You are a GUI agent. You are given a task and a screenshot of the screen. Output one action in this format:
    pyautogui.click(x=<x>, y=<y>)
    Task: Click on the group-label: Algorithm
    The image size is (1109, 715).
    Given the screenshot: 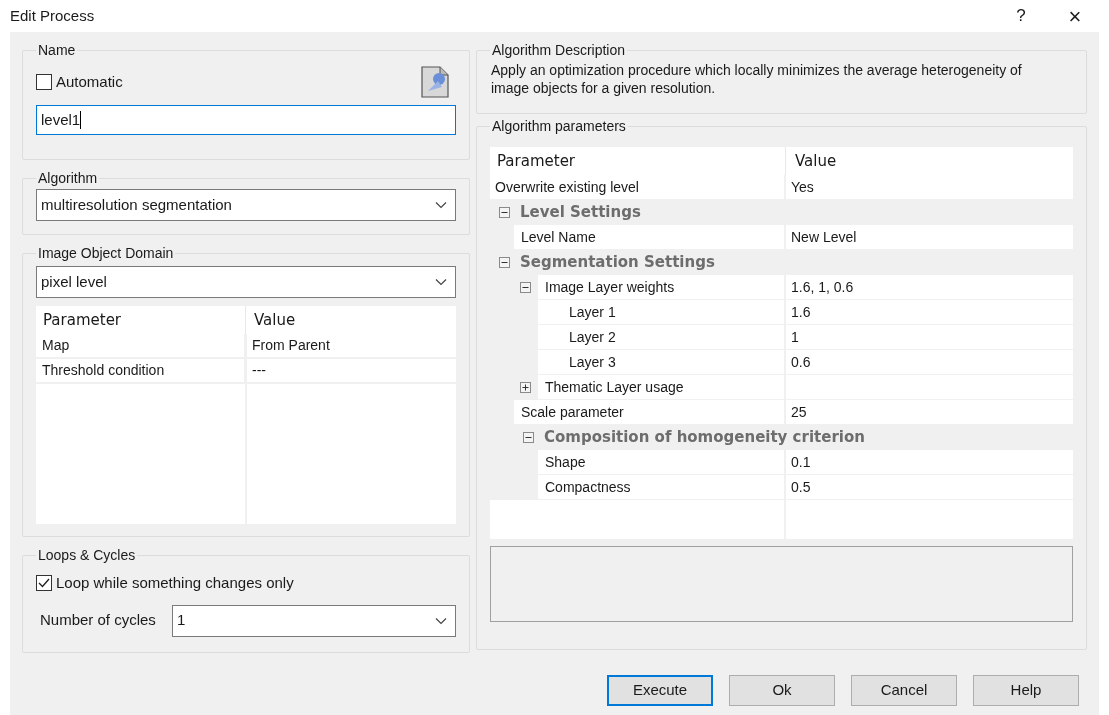 What is the action you would take?
    pyautogui.click(x=68, y=178)
    